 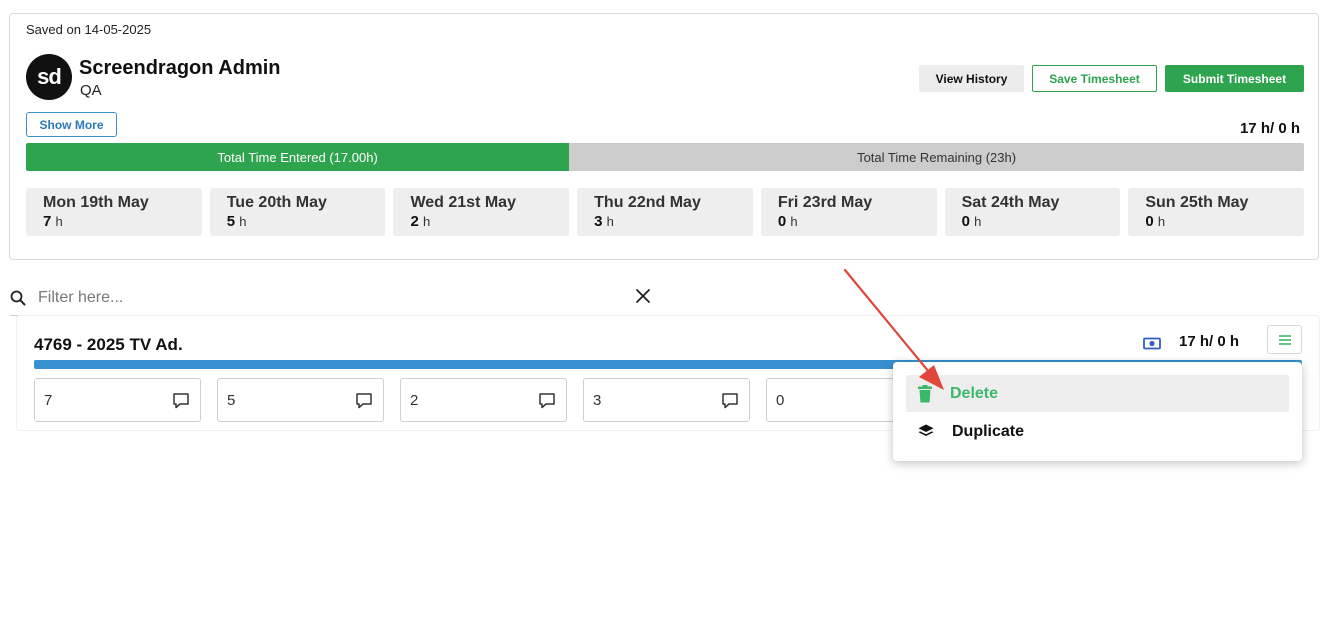 What do you see at coordinates (117, 400) in the screenshot?
I see `time-entry-mon: 7` at bounding box center [117, 400].